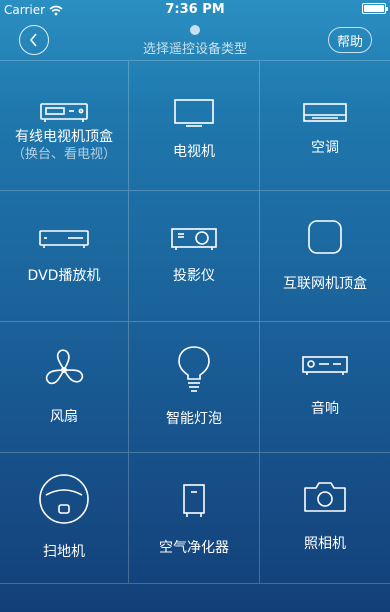 This screenshot has width=390, height=612. I want to click on device-label: 智能灯泡, so click(194, 419).